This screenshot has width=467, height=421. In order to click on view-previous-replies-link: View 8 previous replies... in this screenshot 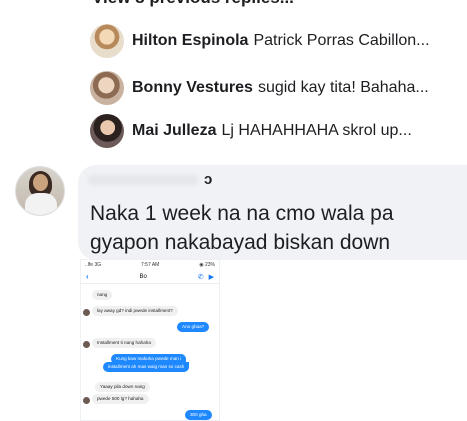, I will do `click(193, 4)`.